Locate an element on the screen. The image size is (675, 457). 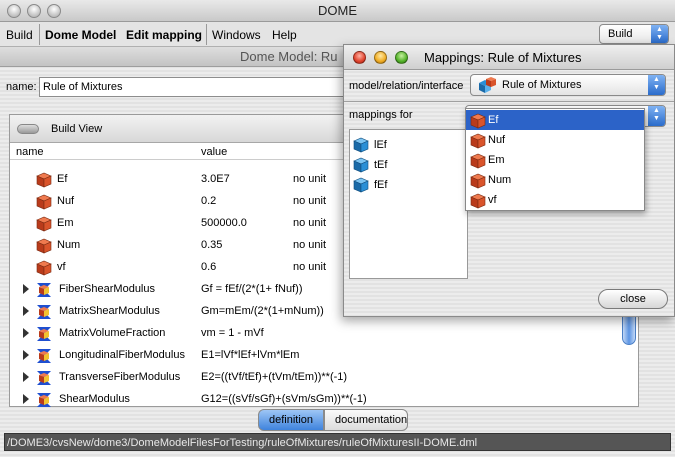
row-value: Gm=mEm/(2*(1+mNum)) is located at coordinates (262, 311).